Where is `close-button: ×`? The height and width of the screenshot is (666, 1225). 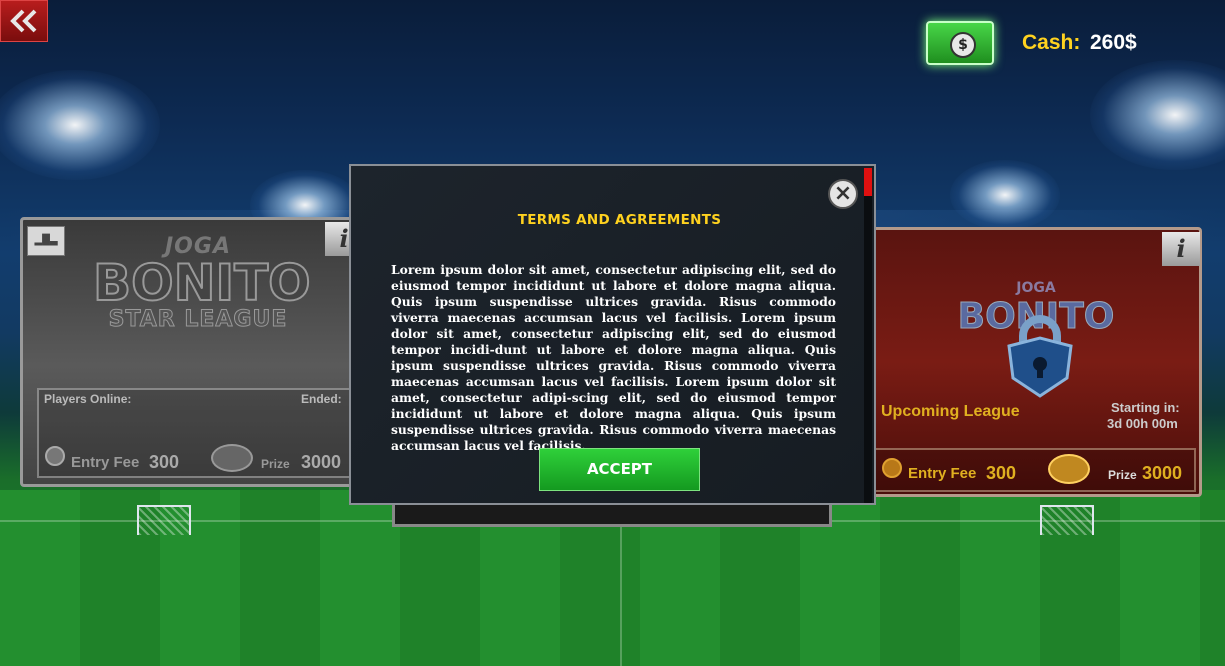
close-button: × is located at coordinates (843, 194).